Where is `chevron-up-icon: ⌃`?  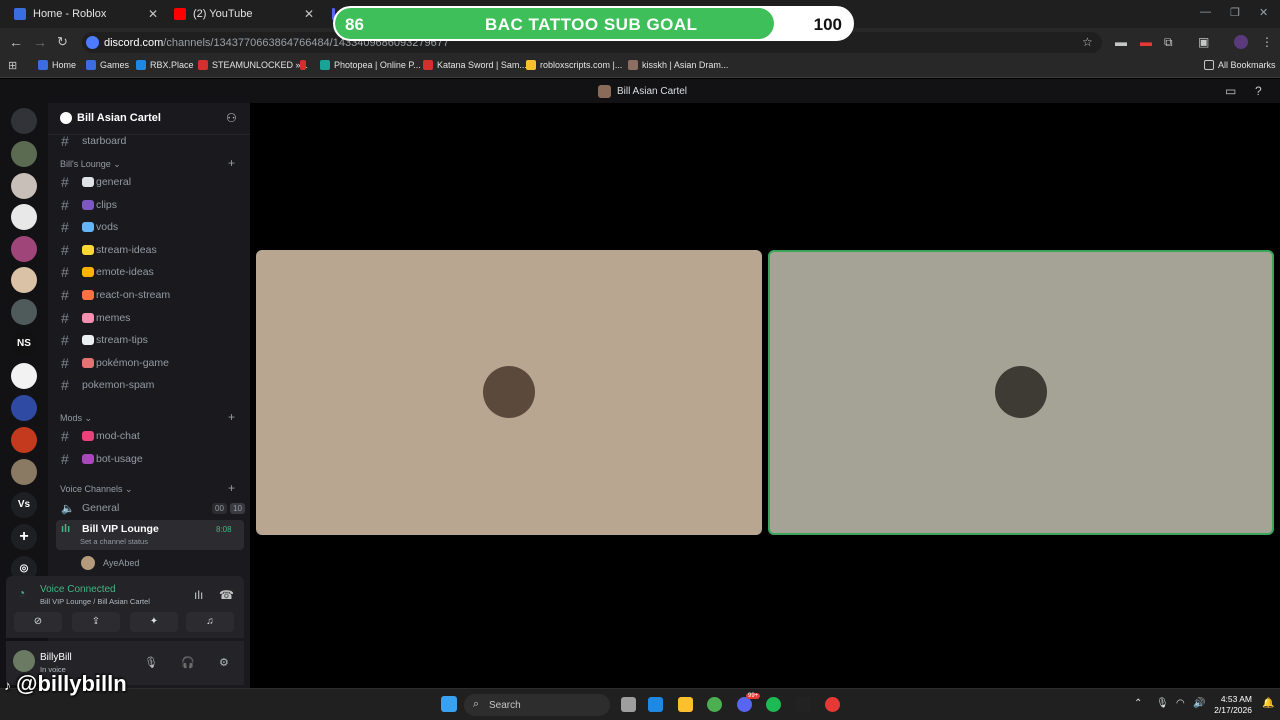 chevron-up-icon: ⌃ is located at coordinates (1138, 703).